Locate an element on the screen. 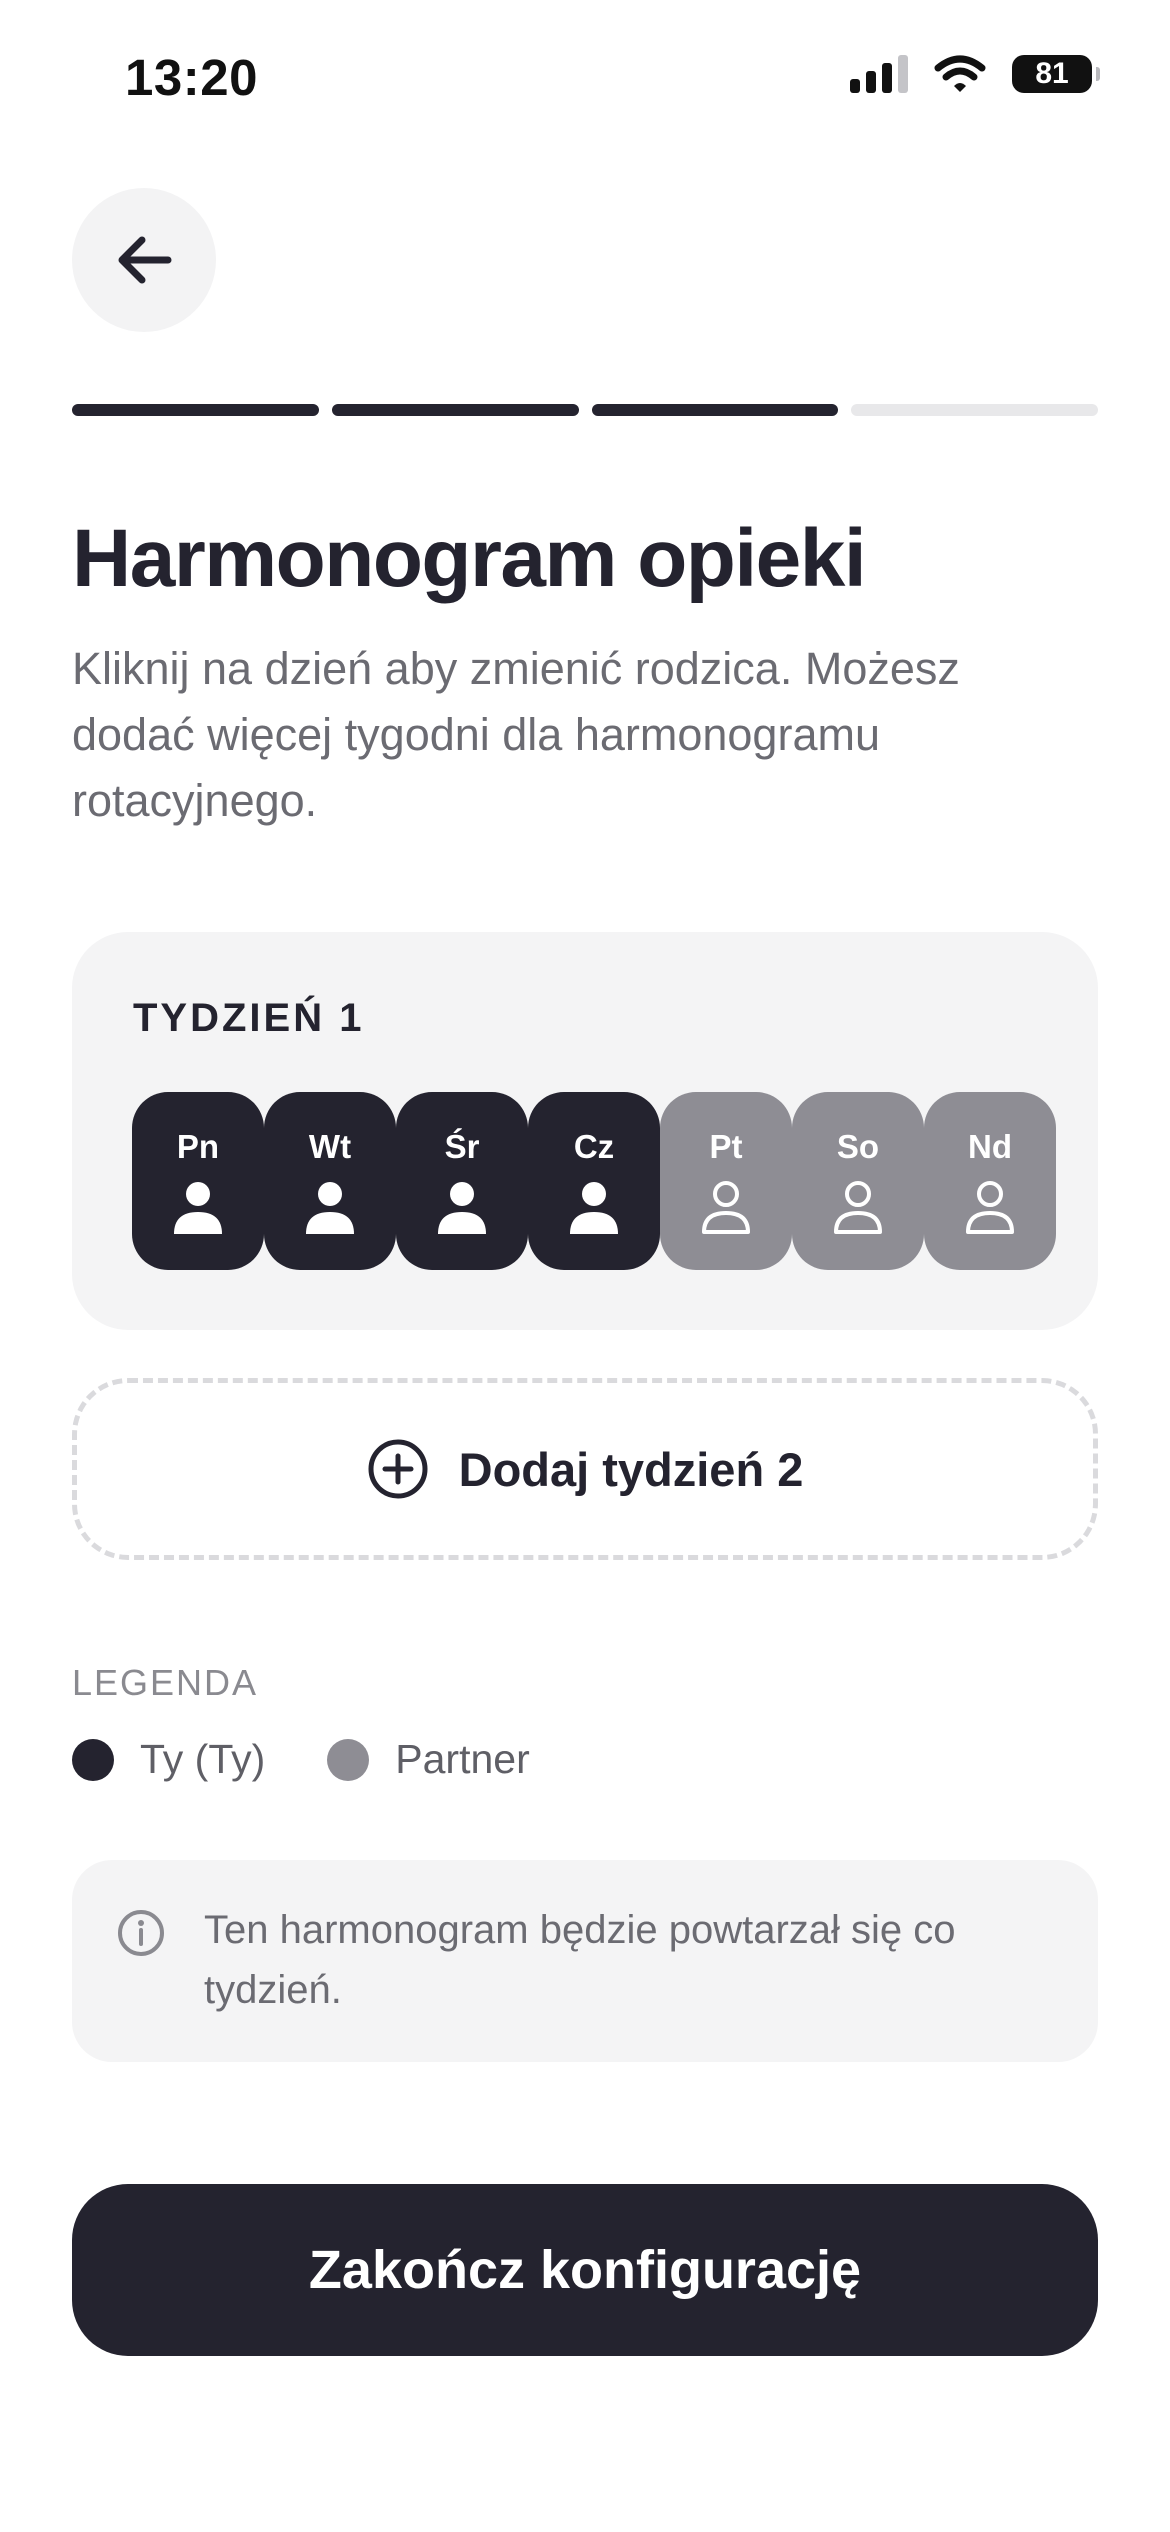  day-label: Pt is located at coordinates (726, 1146).